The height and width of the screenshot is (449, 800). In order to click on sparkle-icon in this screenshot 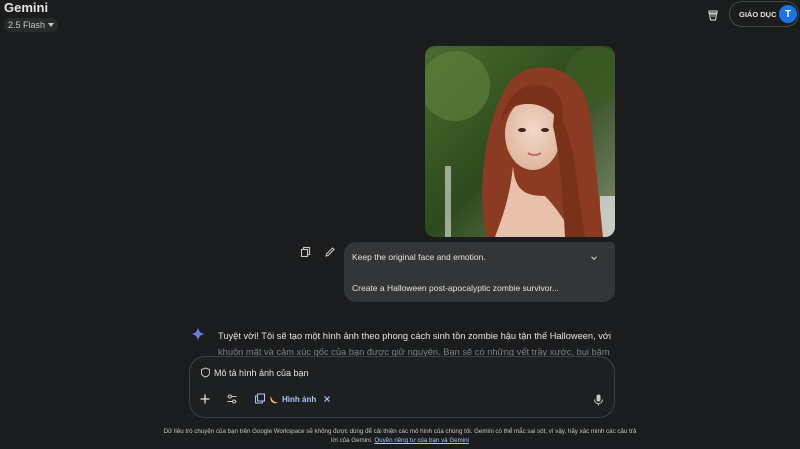, I will do `click(198, 334)`.